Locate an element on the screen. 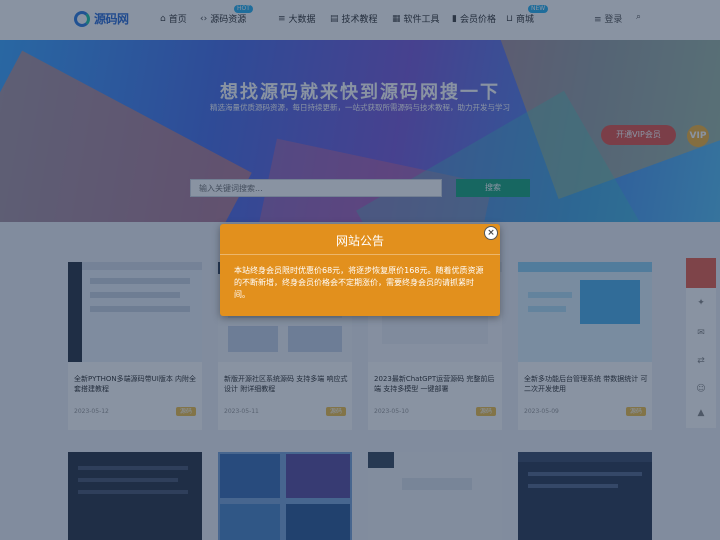 This screenshot has height=540, width=720. close-icon: × is located at coordinates (491, 233).